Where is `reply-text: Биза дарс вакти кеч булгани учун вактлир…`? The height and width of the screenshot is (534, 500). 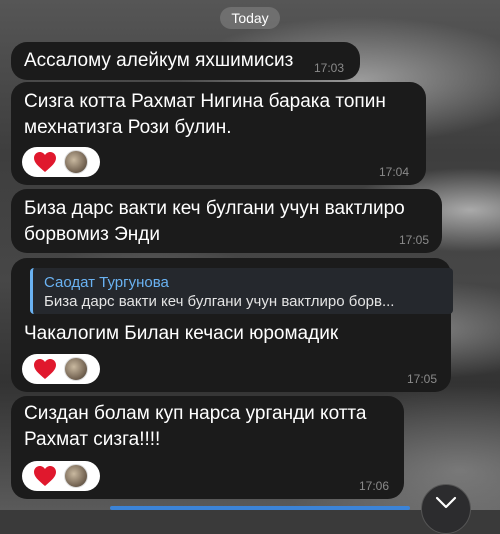 reply-text: Биза дарс вакти кеч булгани учун вактлир… is located at coordinates (219, 301).